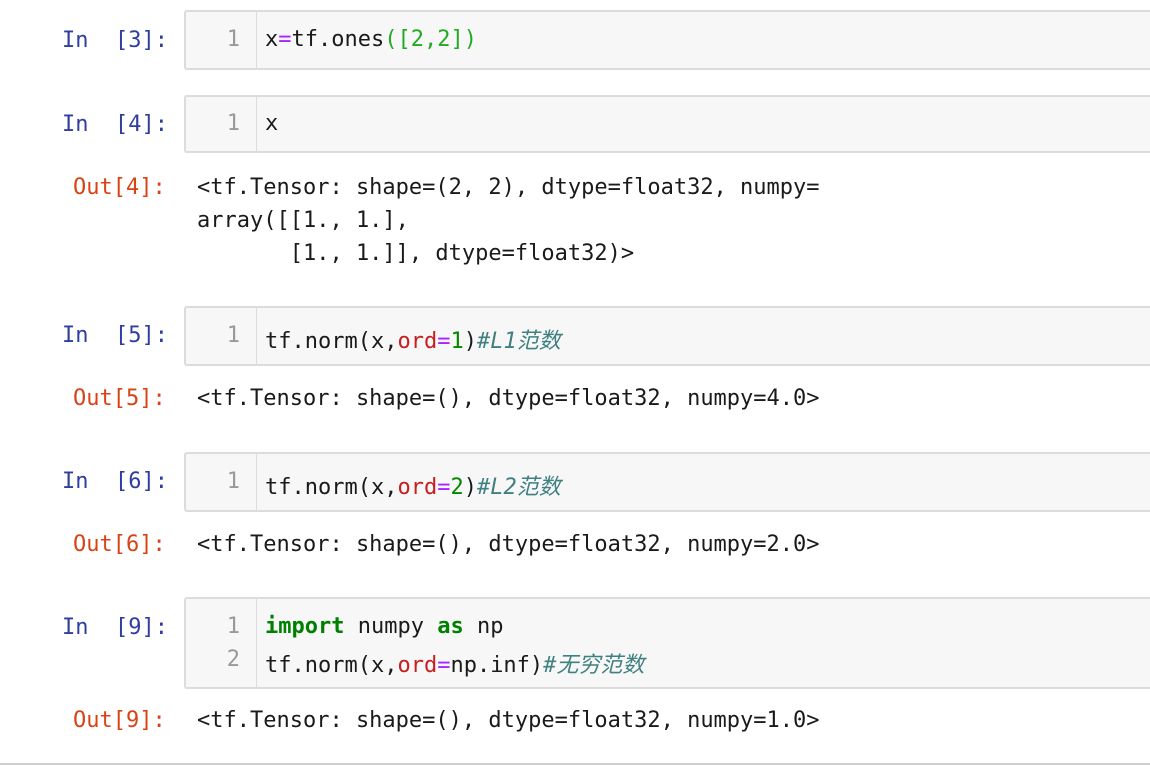 This screenshot has height=766, width=1150. Describe the element at coordinates (430, 39) in the screenshot. I see `bracket-token: ([2,2])` at that location.